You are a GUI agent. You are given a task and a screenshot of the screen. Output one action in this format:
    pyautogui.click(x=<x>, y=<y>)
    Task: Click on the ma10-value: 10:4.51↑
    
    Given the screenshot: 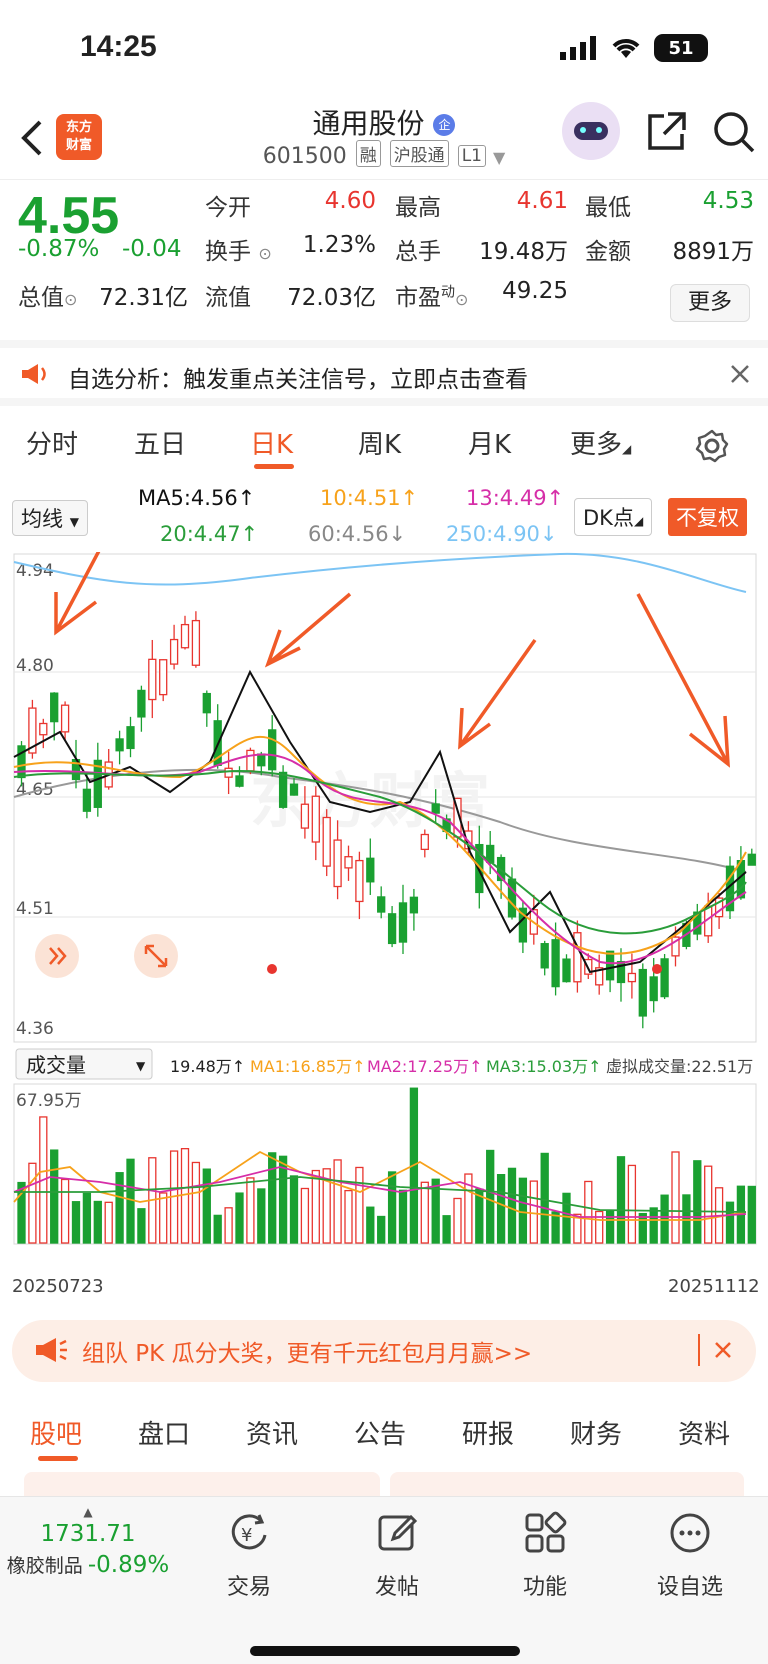 What is the action you would take?
    pyautogui.click(x=369, y=498)
    